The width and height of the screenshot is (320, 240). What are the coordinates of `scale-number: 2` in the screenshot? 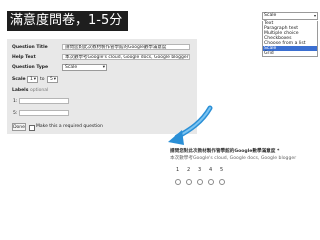 It's located at (189, 170).